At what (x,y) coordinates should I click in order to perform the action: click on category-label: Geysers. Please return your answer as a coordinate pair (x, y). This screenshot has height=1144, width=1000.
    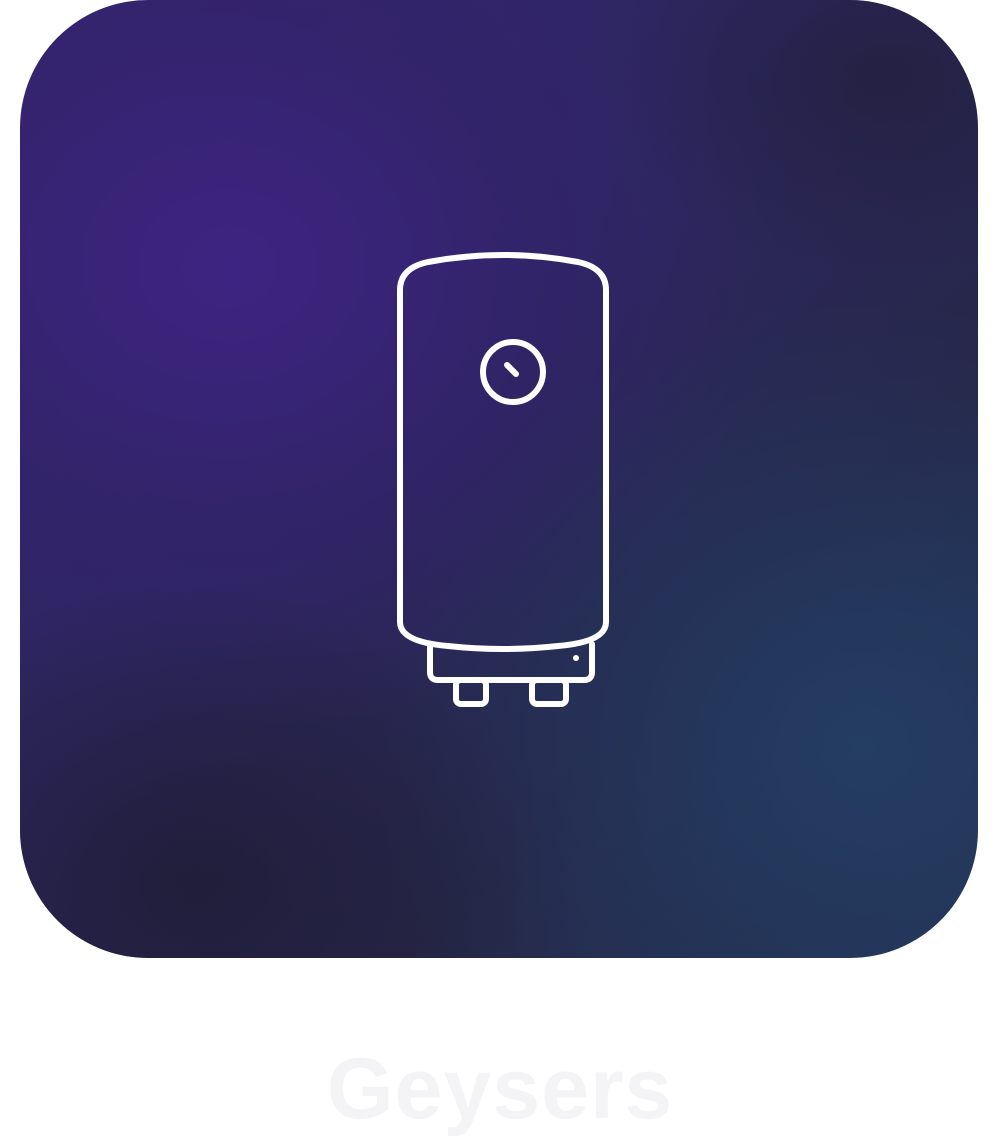
    Looking at the image, I should click on (500, 1089).